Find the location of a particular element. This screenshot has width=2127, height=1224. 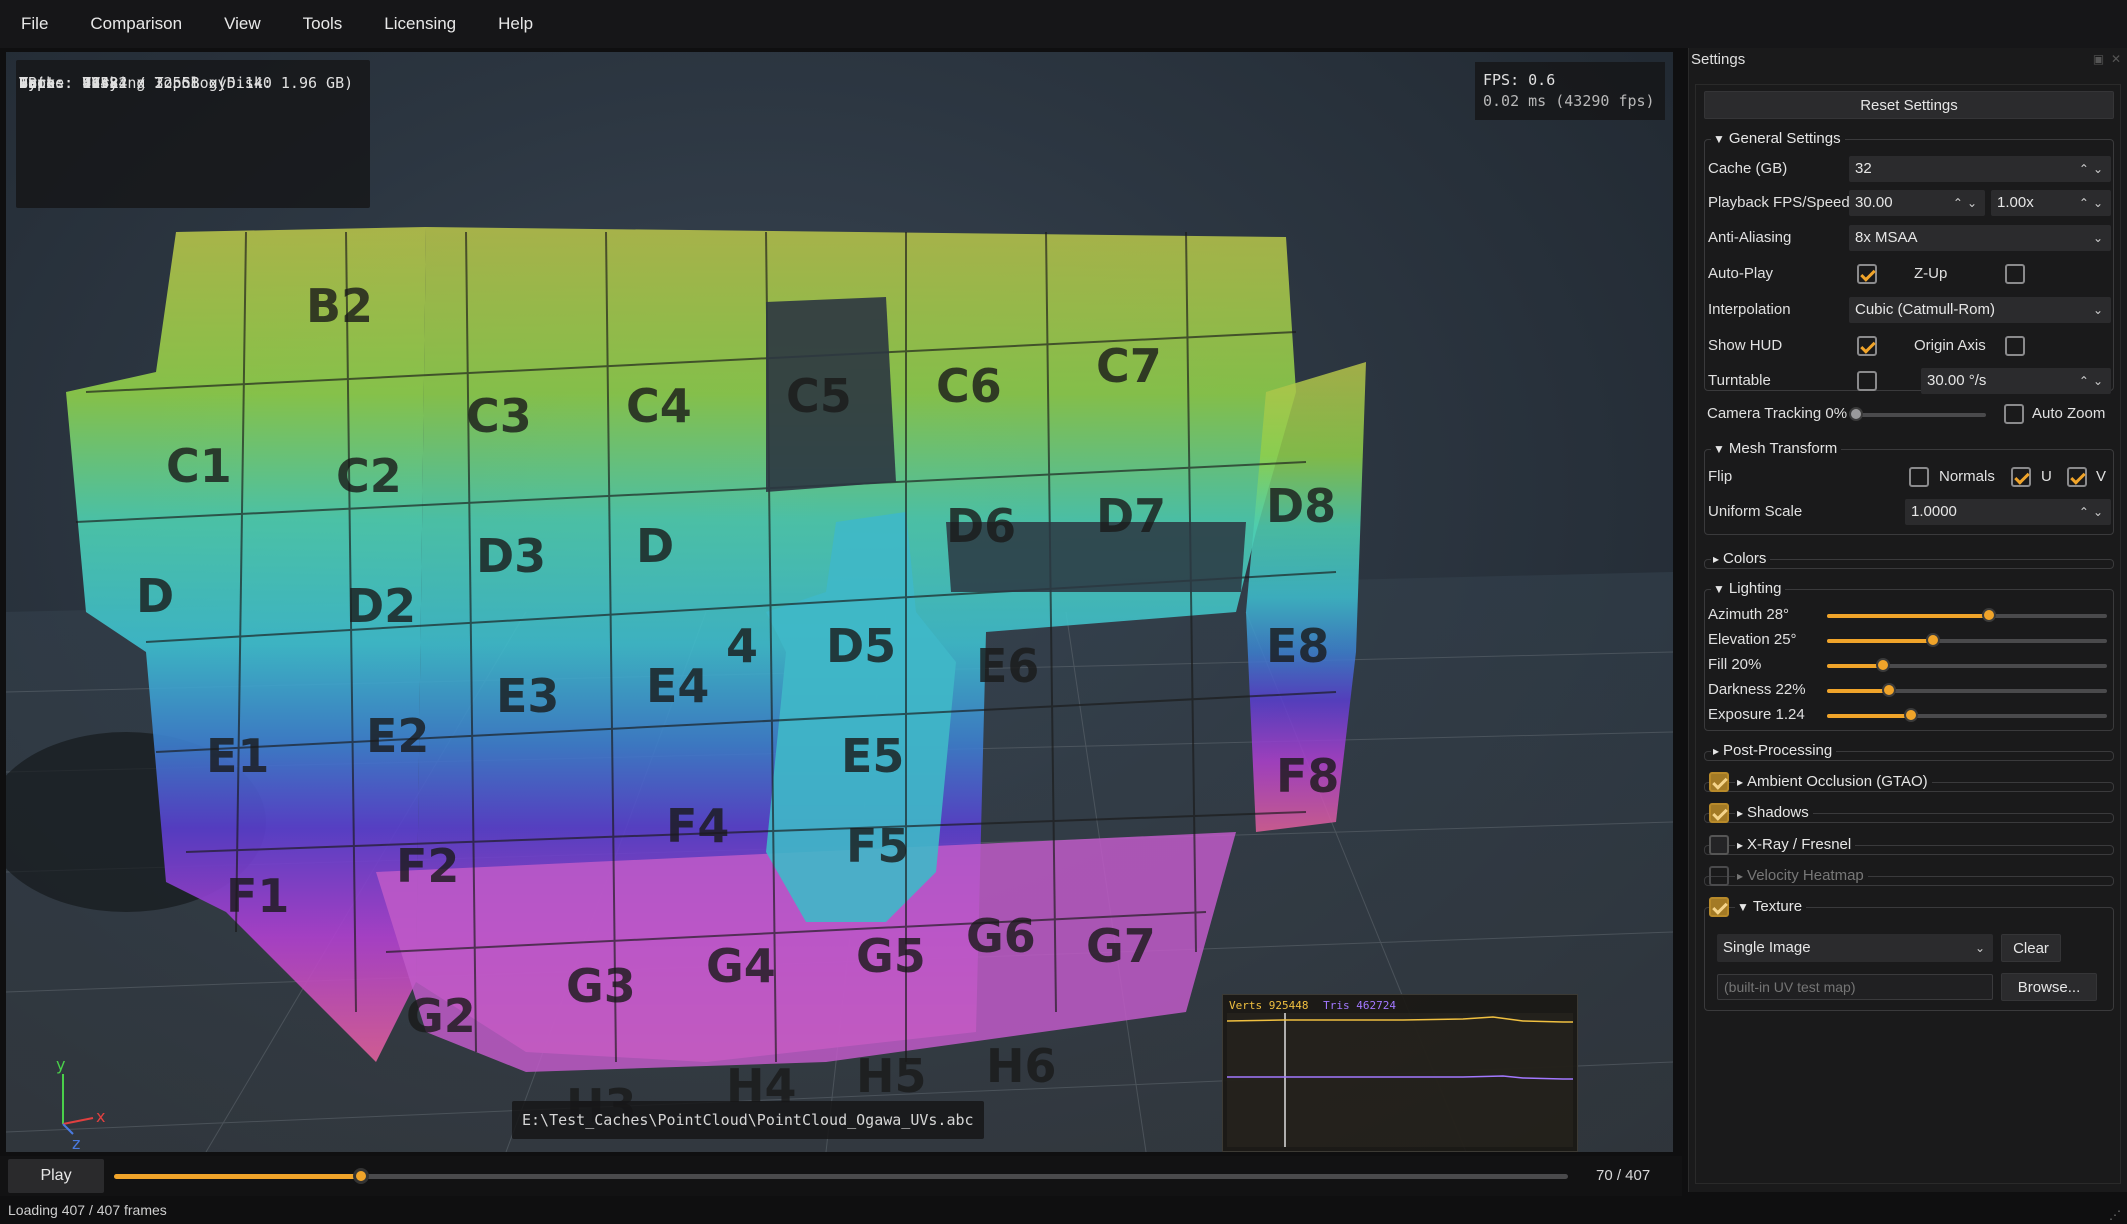

shadows-header: ▸ Shadows is located at coordinates (1774, 813).